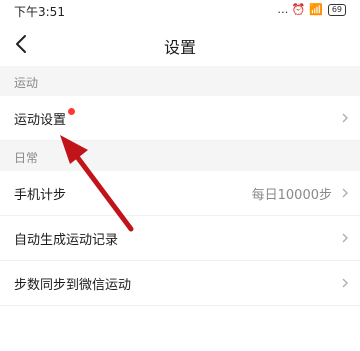  Describe the element at coordinates (179, 47) in the screenshot. I see `page-title: 设置` at that location.